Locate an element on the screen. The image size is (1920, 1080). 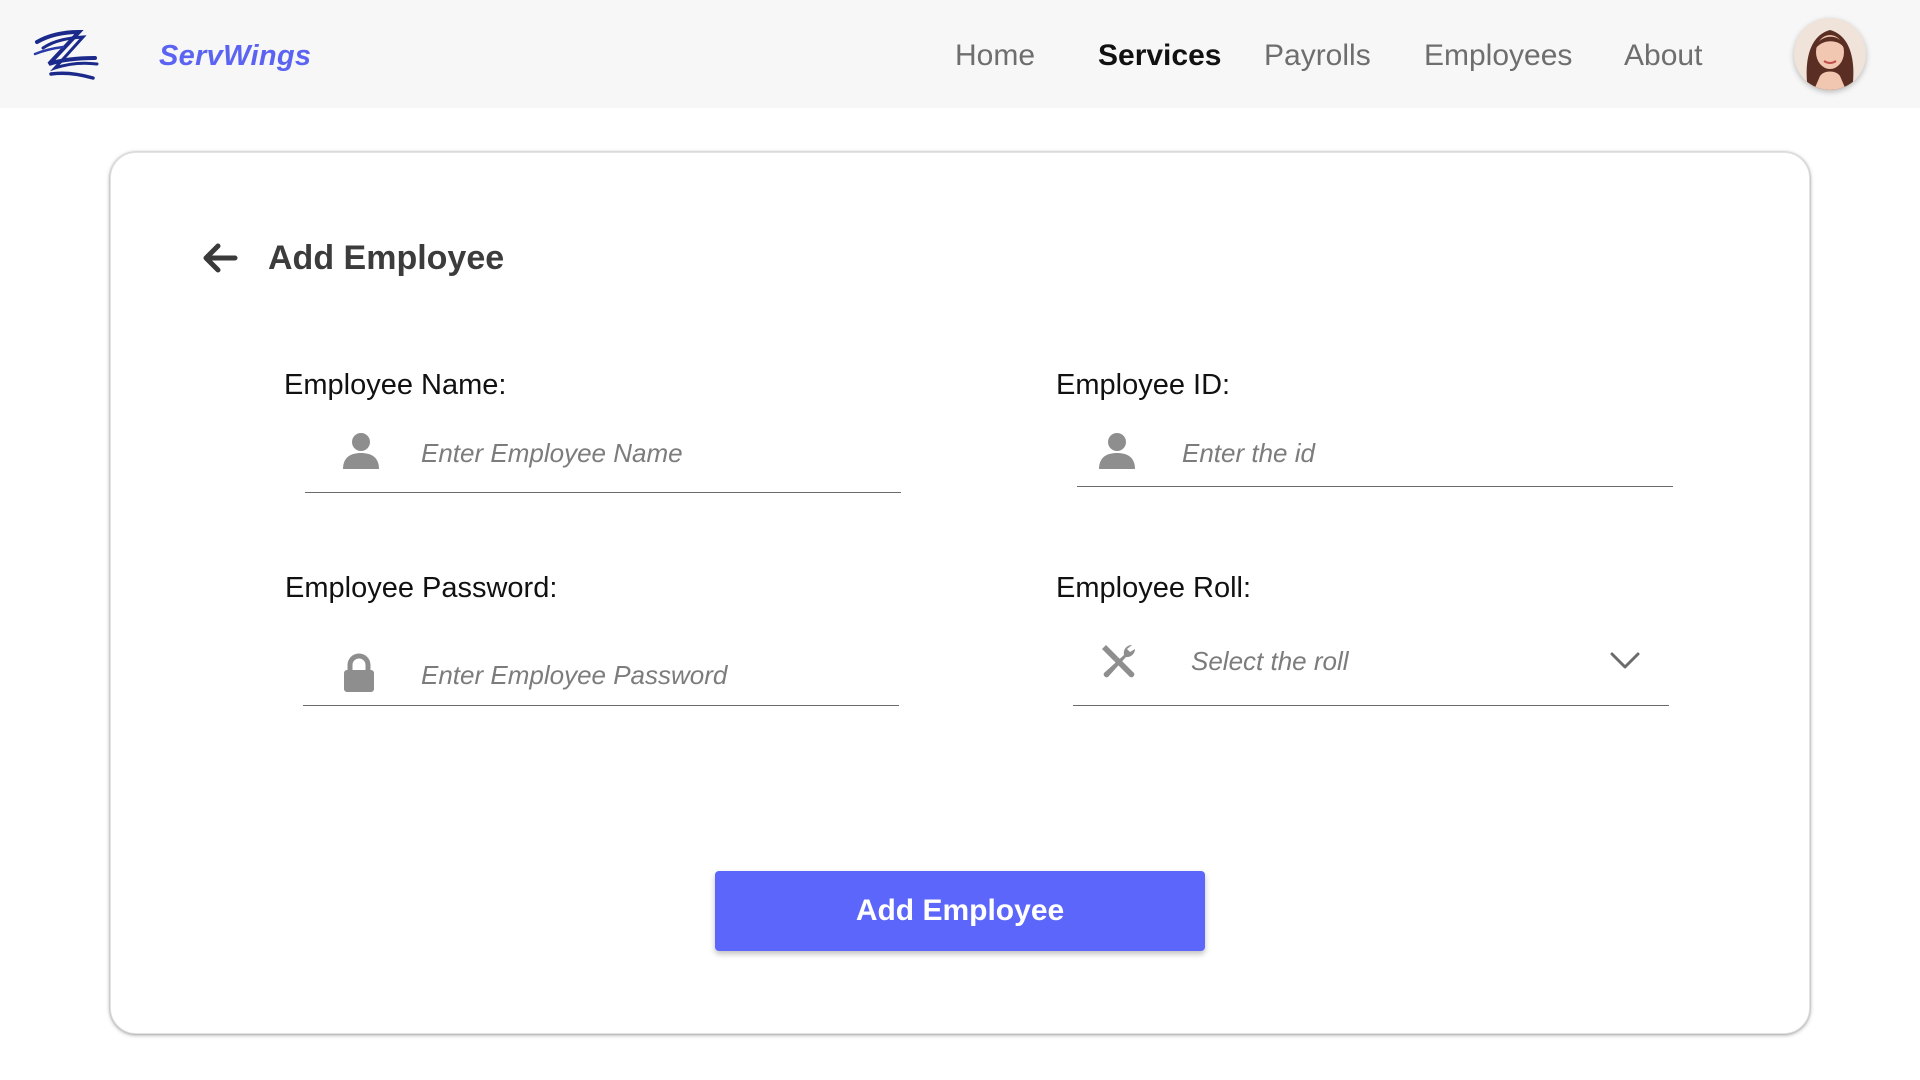
profile-photo-icon is located at coordinates (1830, 54).